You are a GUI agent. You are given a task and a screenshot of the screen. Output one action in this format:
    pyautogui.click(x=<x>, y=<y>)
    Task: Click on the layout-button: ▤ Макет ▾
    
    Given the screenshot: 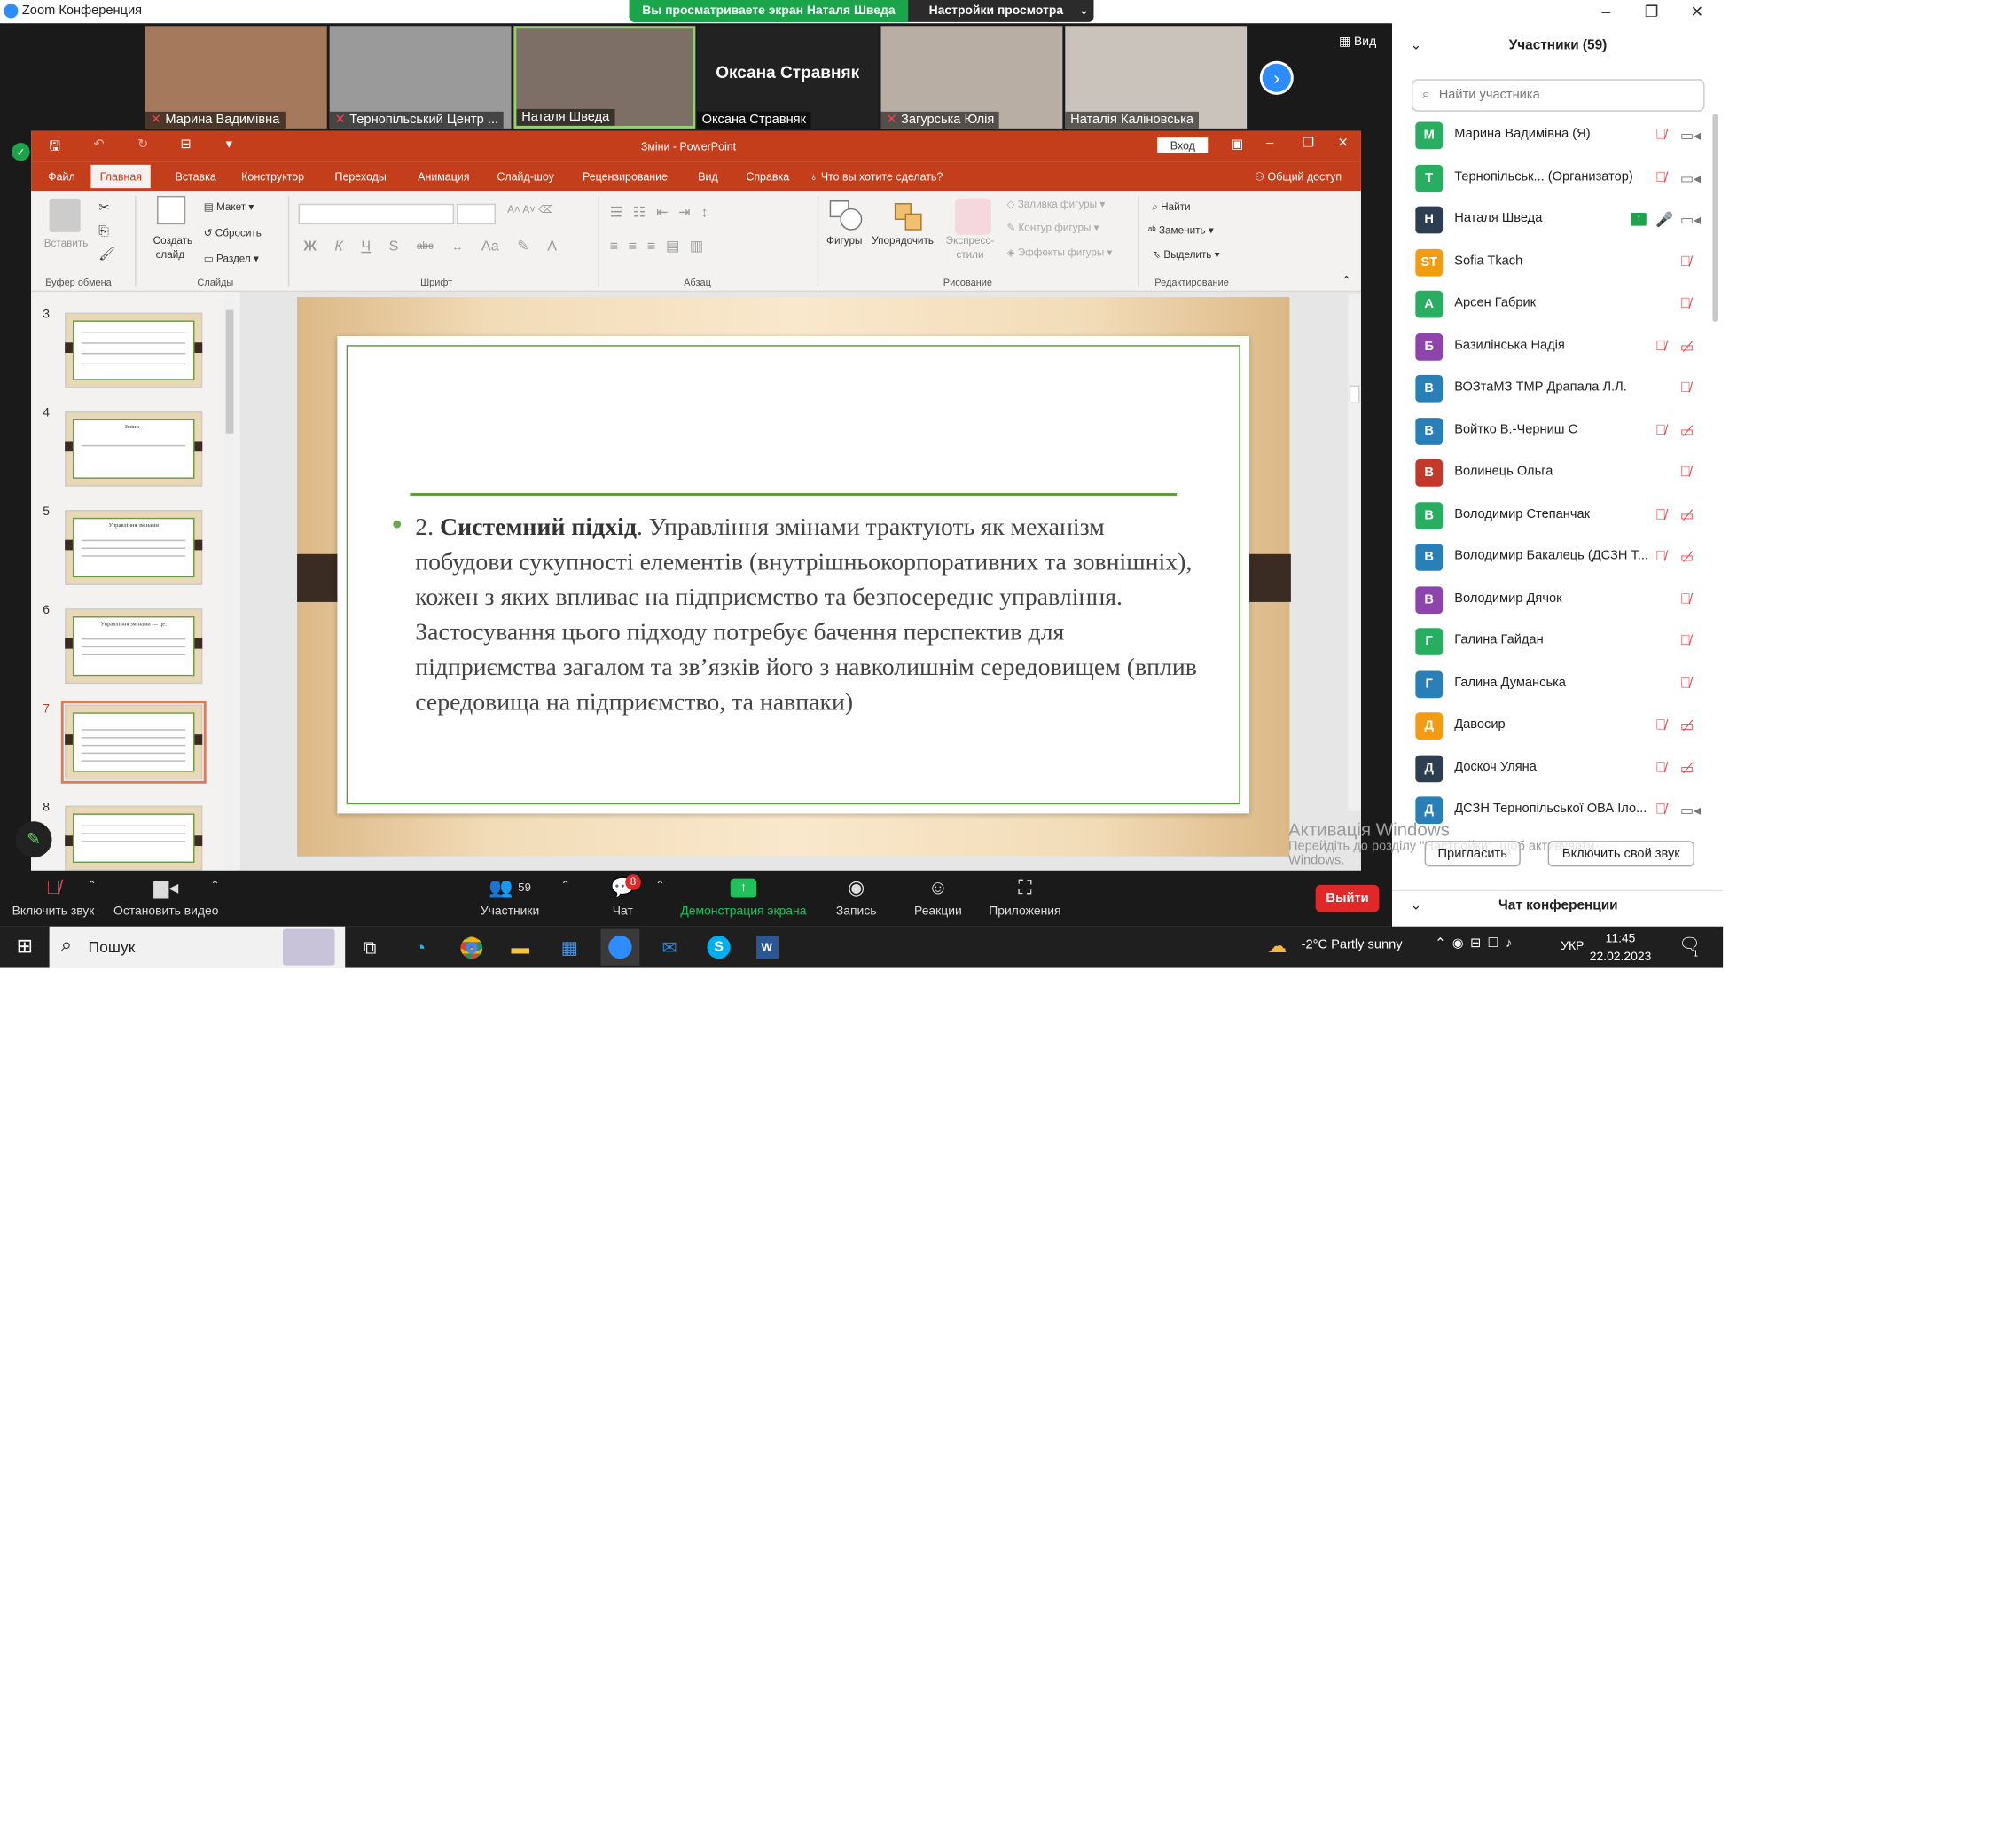 What is the action you would take?
    pyautogui.click(x=229, y=207)
    